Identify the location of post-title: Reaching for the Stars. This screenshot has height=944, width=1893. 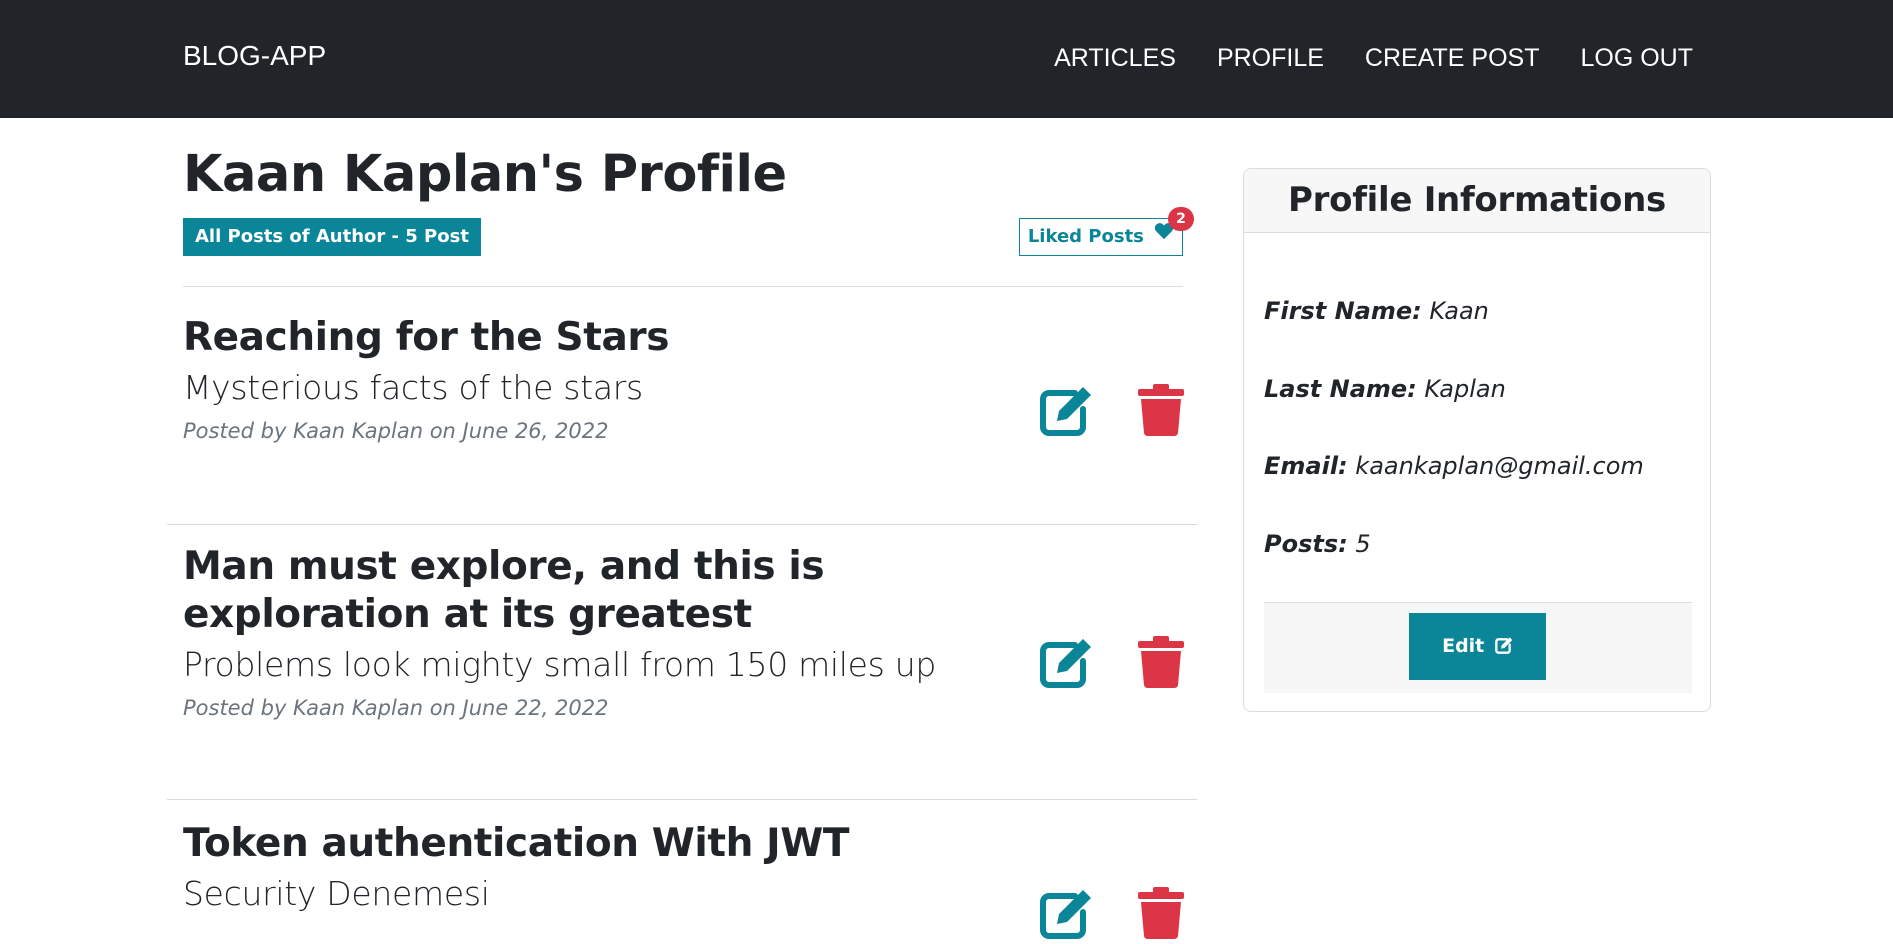
(553, 338).